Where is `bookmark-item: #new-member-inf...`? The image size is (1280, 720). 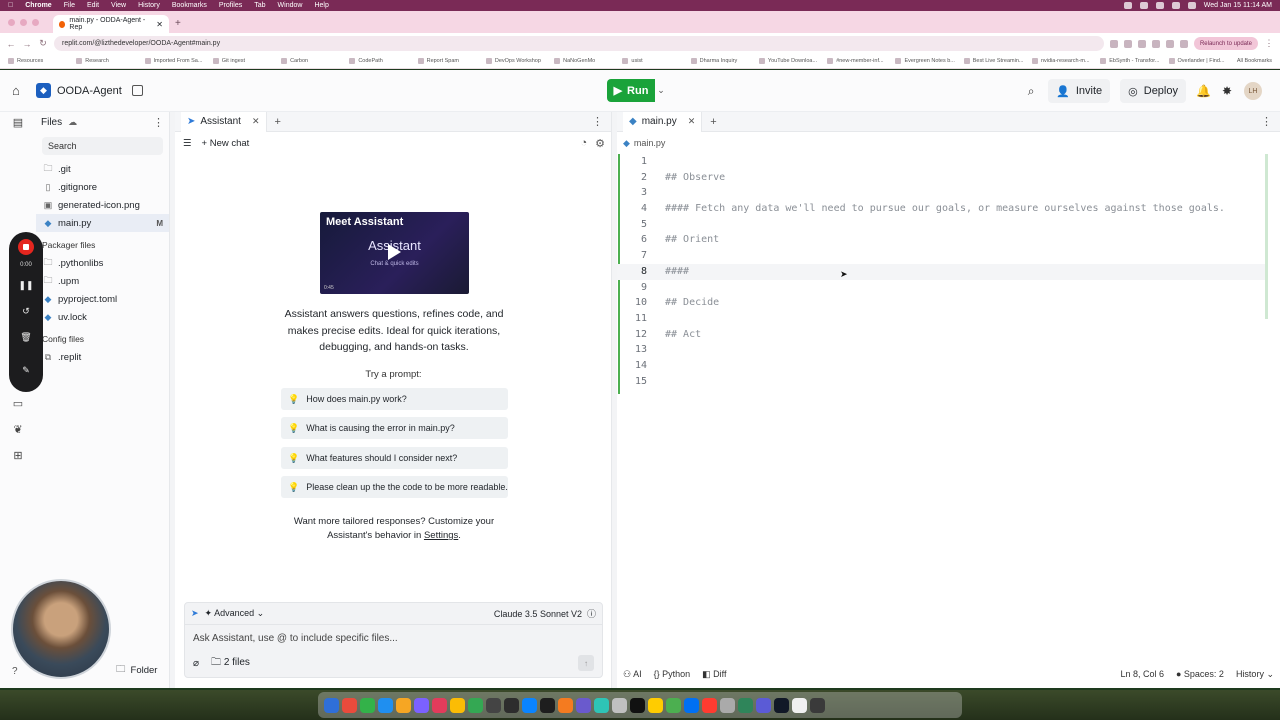
bookmark-item: #new-member-inf... is located at coordinates (858, 61).